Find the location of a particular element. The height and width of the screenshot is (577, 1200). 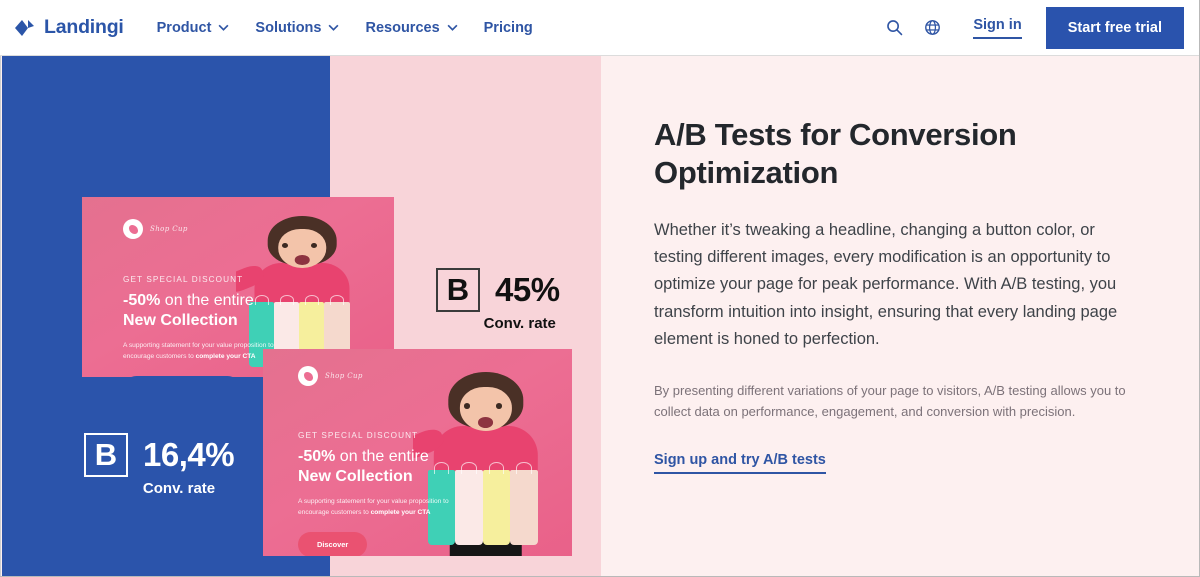

start-free-trial-button: Start free trial is located at coordinates (1114, 27).